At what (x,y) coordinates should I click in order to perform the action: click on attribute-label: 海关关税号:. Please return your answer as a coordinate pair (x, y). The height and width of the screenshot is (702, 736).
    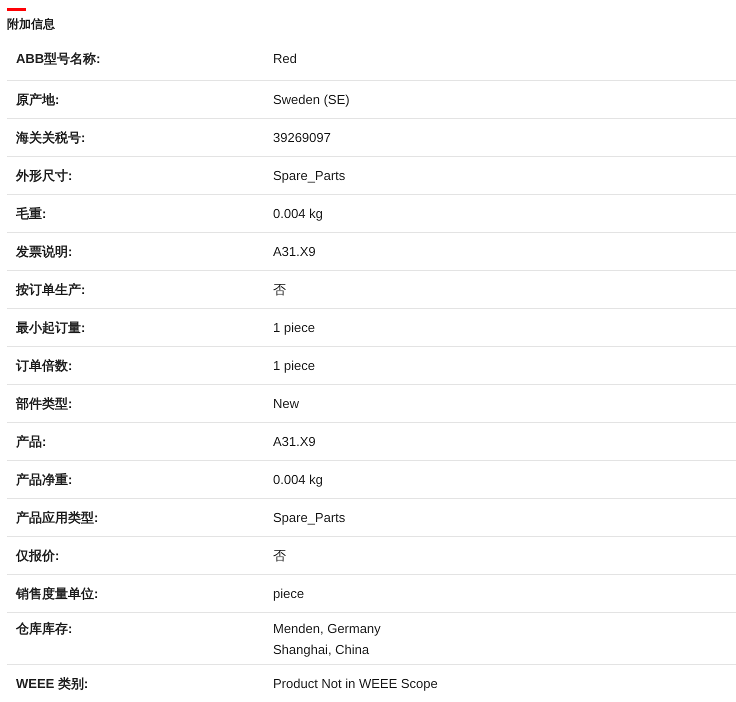
    Looking at the image, I should click on (51, 138).